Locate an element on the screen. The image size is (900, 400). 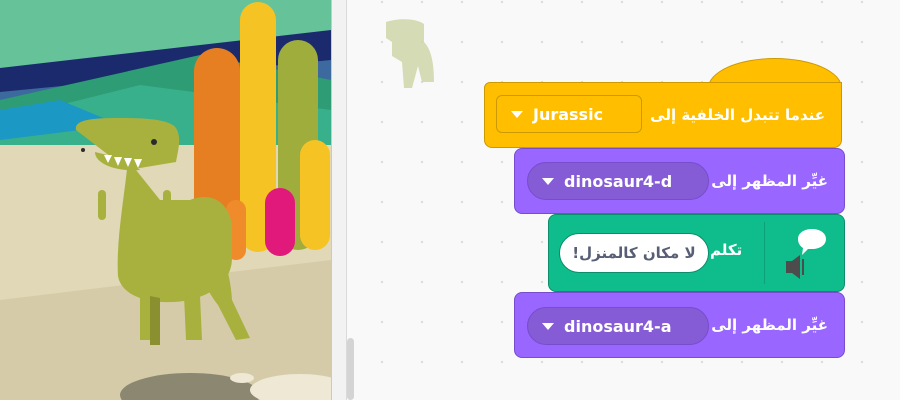
speech-bubble-speaker-icon is located at coordinates (806, 254).